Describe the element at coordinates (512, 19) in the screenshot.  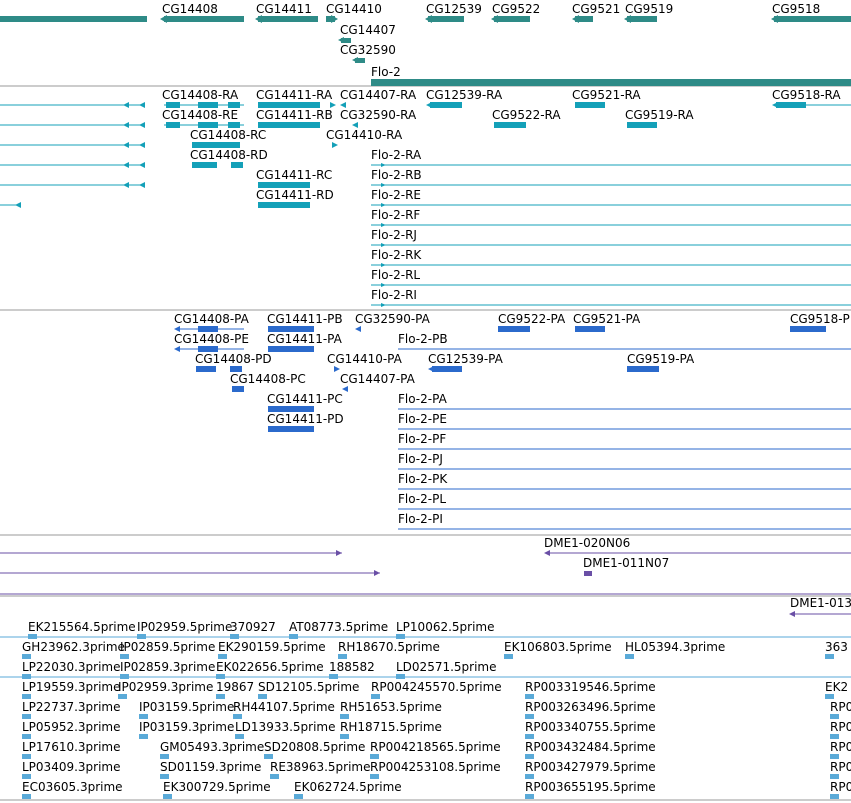
I see `gene-bar-cg9522` at that location.